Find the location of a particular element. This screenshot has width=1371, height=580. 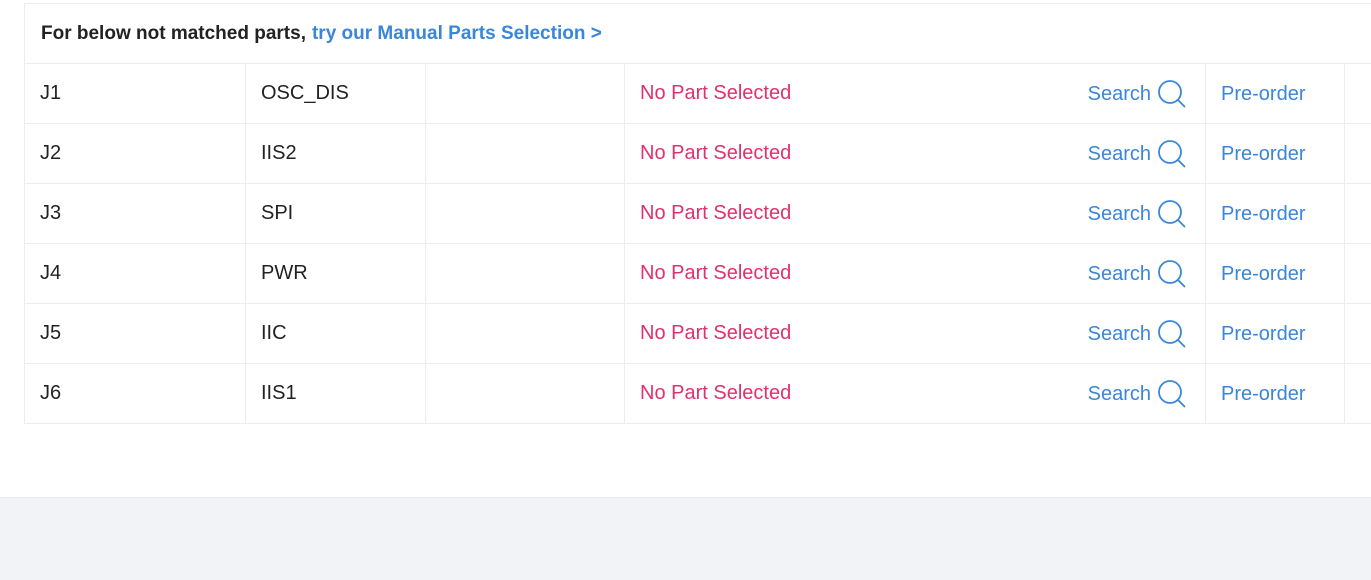

net-name-cell: IIS2 is located at coordinates (336, 153).